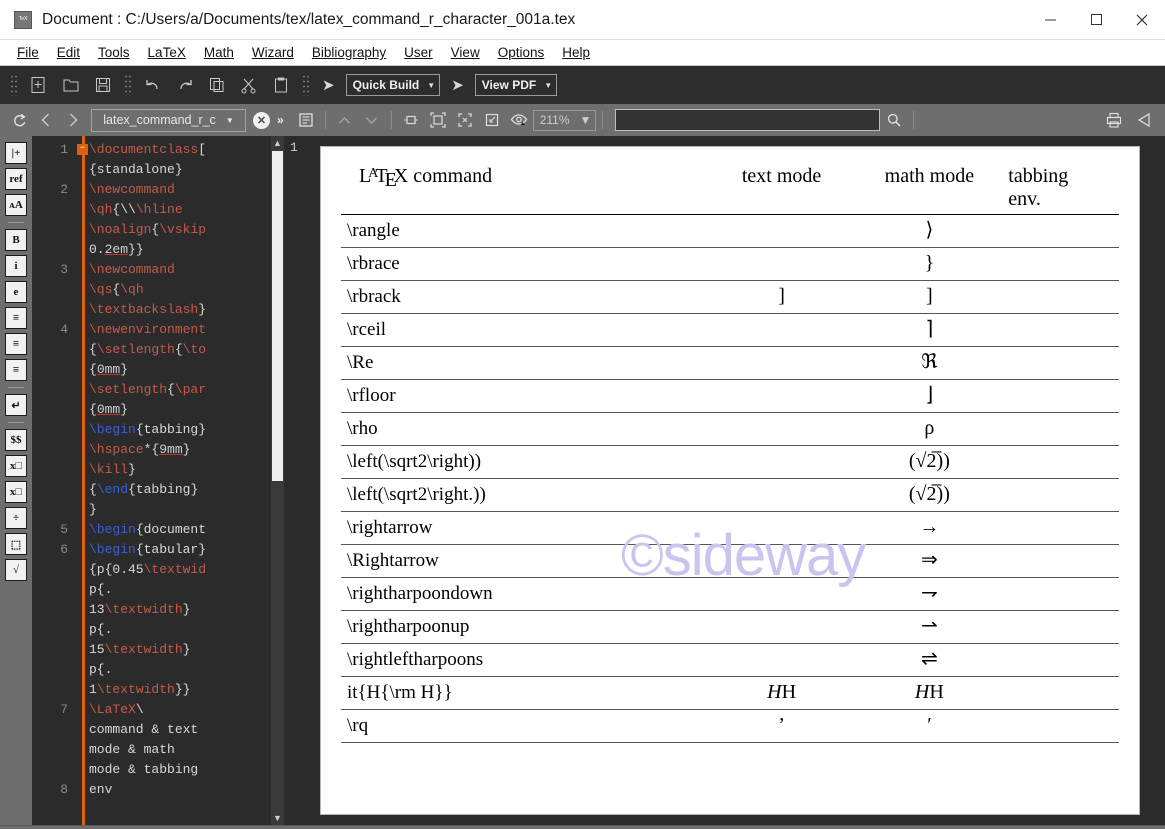 This screenshot has width=1165, height=829. What do you see at coordinates (179, 150) in the screenshot?
I see `code-line: \documentclass[` at bounding box center [179, 150].